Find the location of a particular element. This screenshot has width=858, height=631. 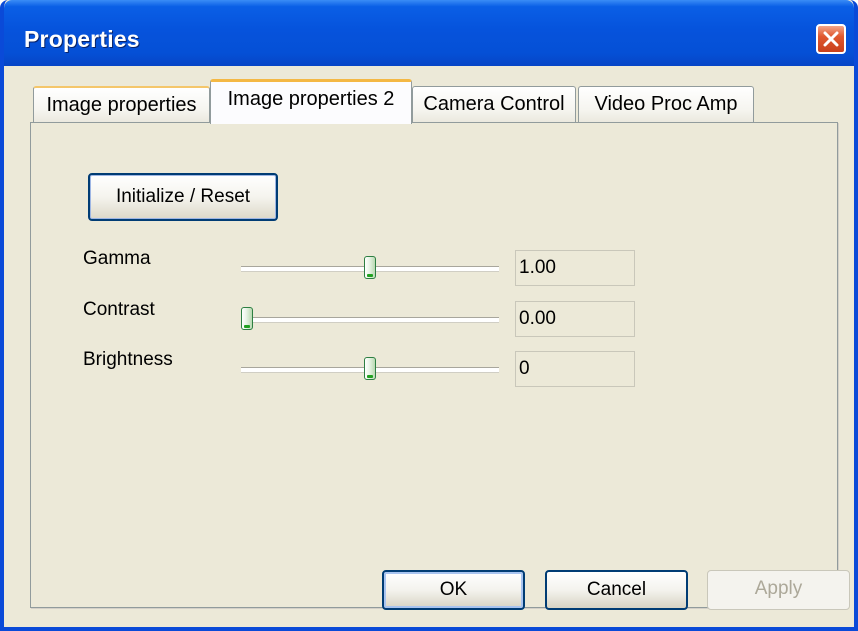

contrast-value-field: 0.00 is located at coordinates (575, 319).